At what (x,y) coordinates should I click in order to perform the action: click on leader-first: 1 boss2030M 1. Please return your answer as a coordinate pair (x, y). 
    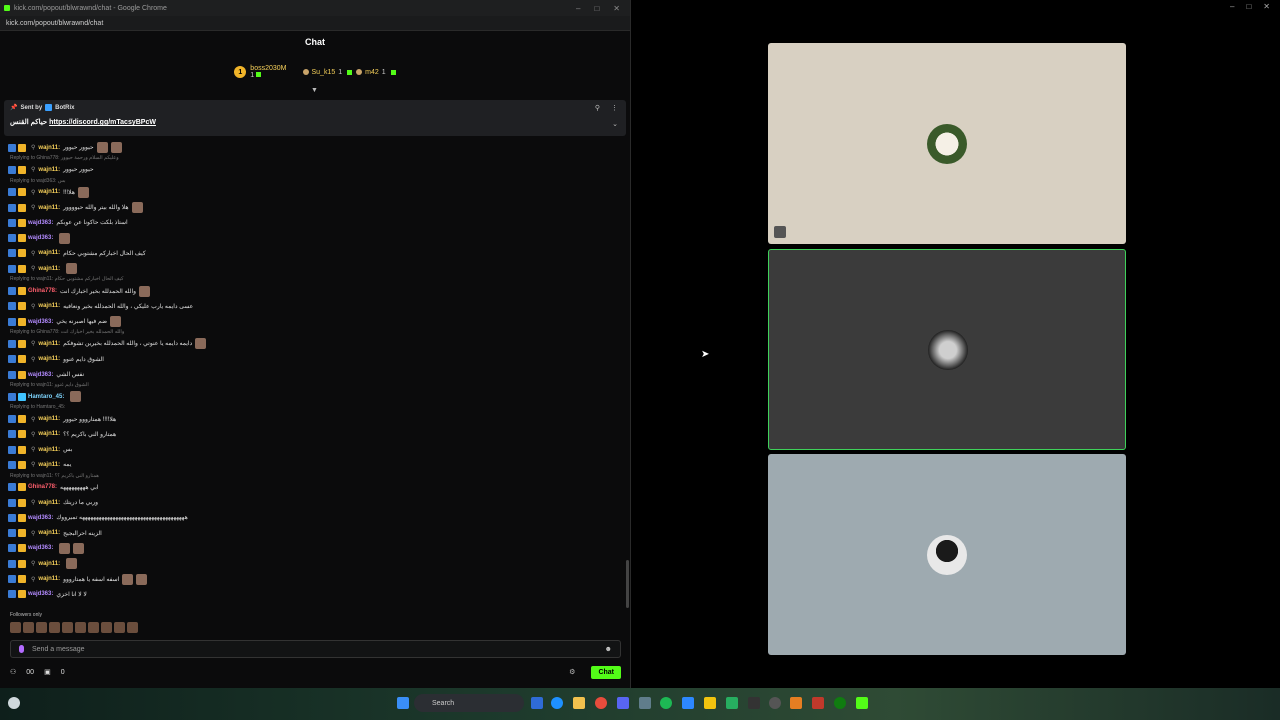
    Looking at the image, I should click on (260, 72).